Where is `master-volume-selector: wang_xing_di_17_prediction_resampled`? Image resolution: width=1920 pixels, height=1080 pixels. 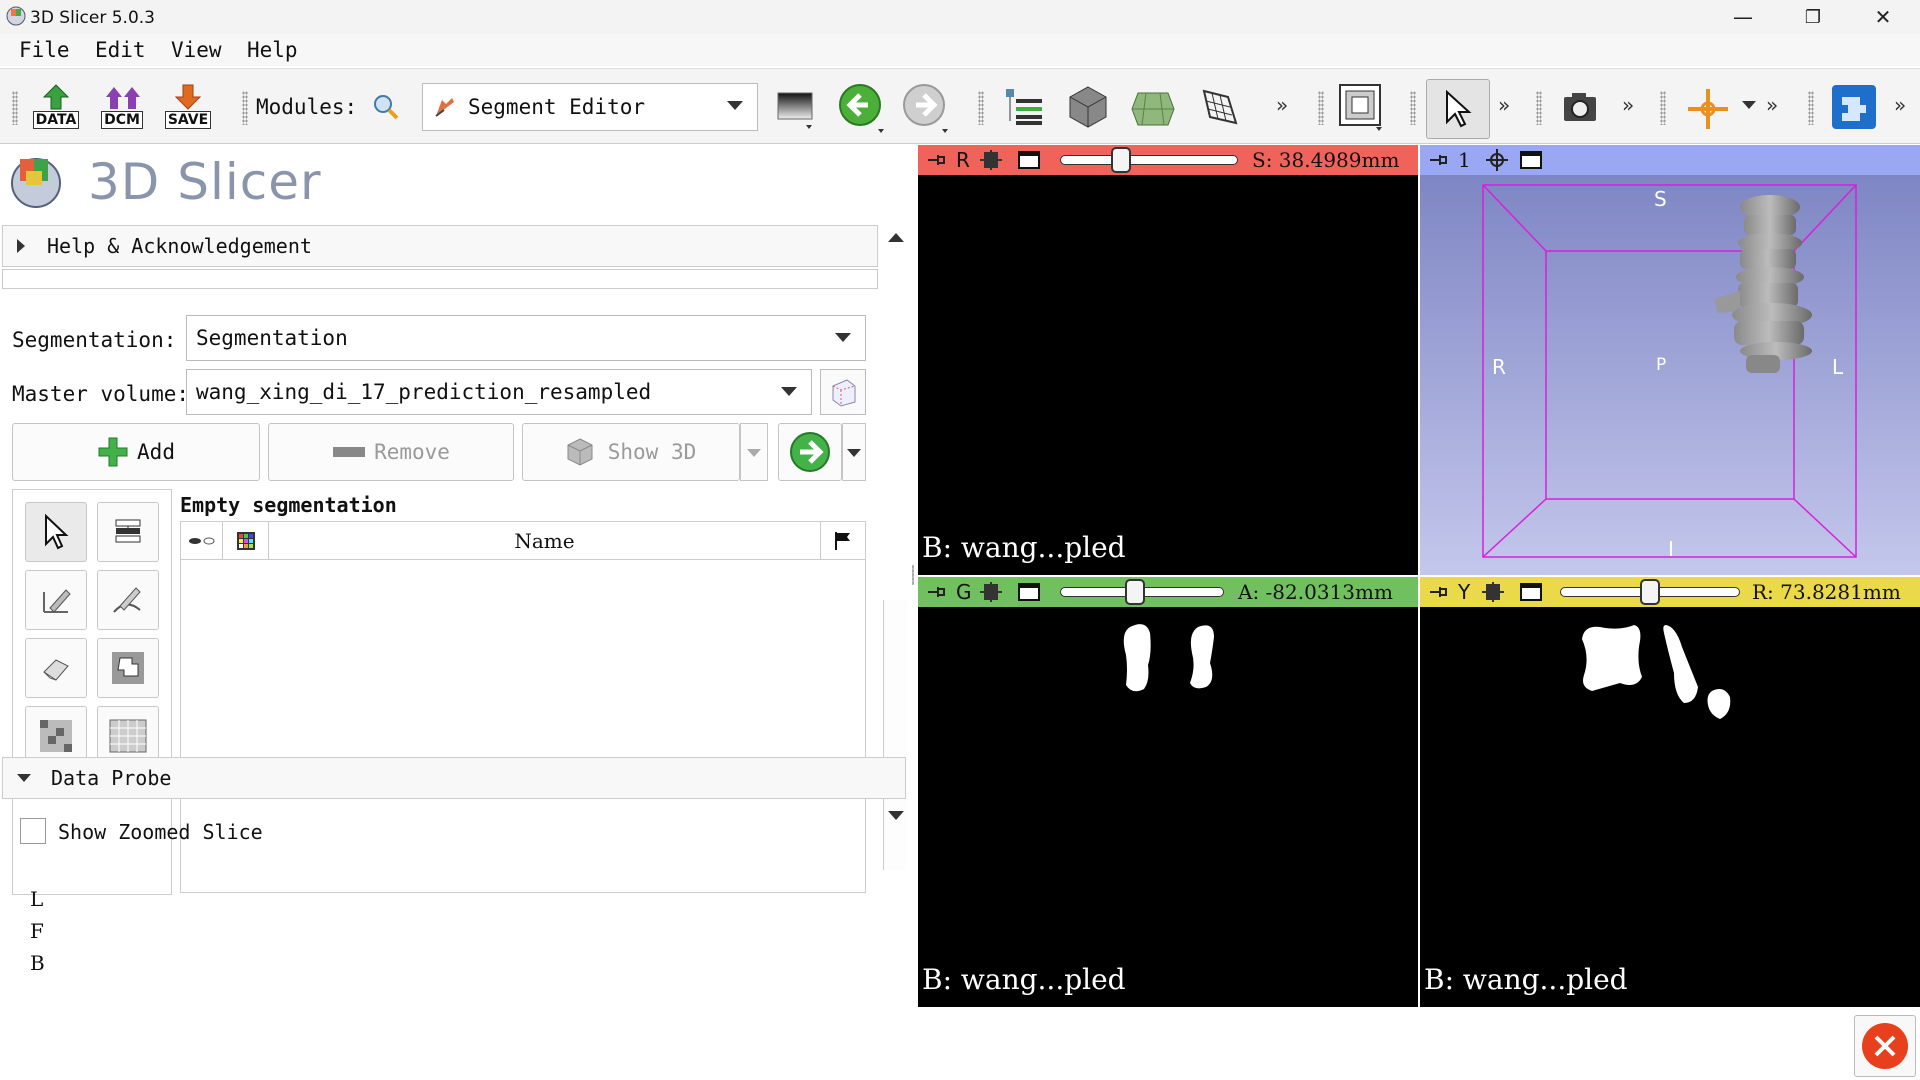
master-volume-selector: wang_xing_di_17_prediction_resampled is located at coordinates (499, 392).